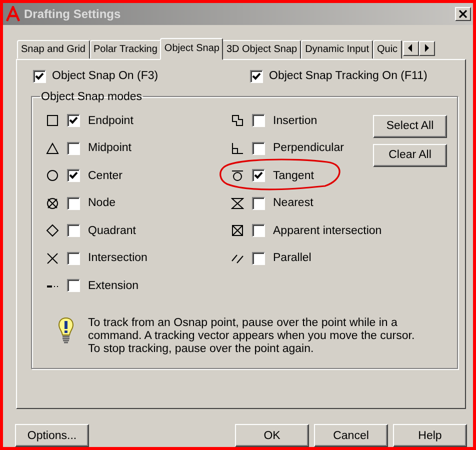 This screenshot has width=476, height=450. I want to click on checkbox-label: Center, so click(105, 176).